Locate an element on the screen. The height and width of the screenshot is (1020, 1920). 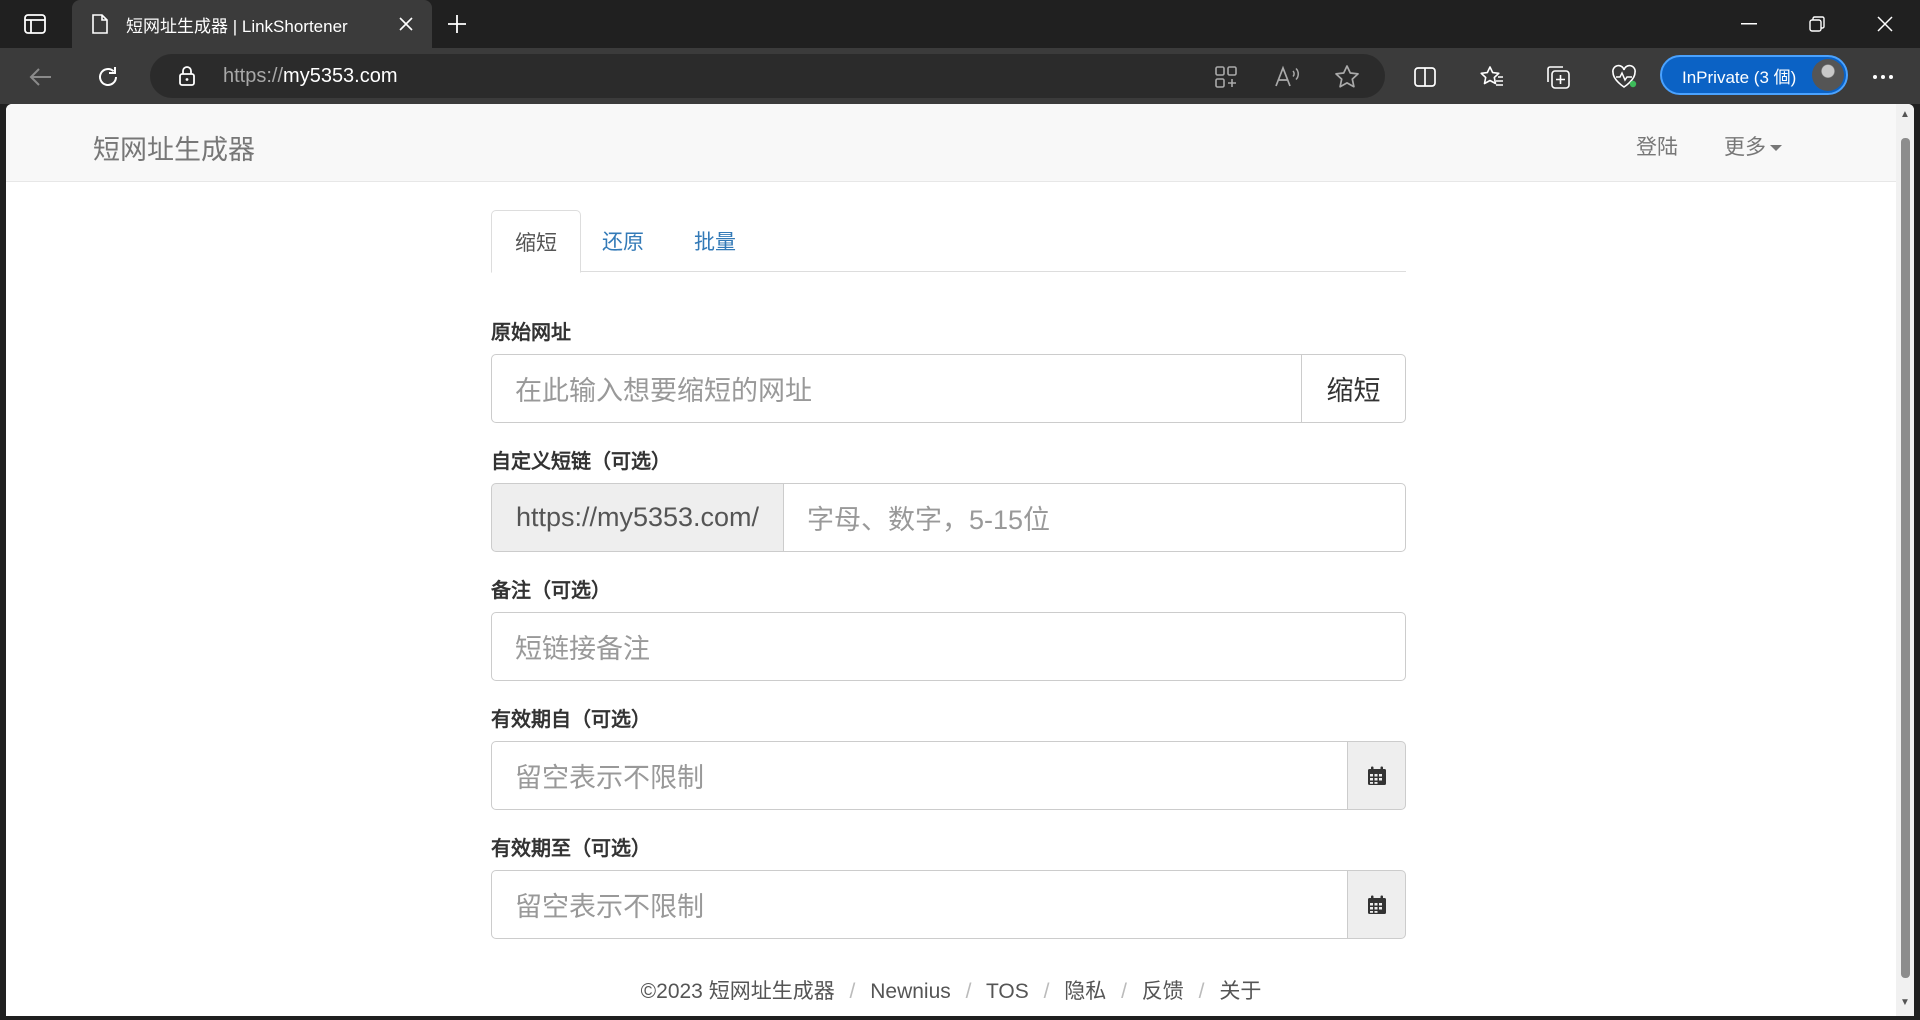
plus-icon is located at coordinates (457, 24).